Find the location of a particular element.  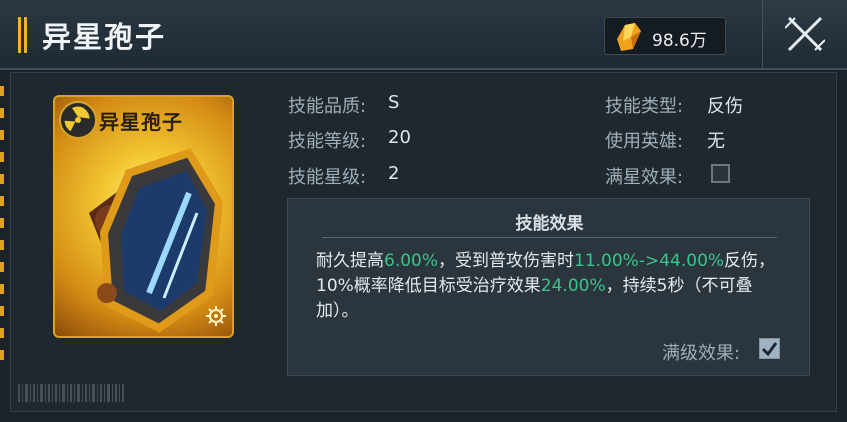

close-button is located at coordinates (804, 34).